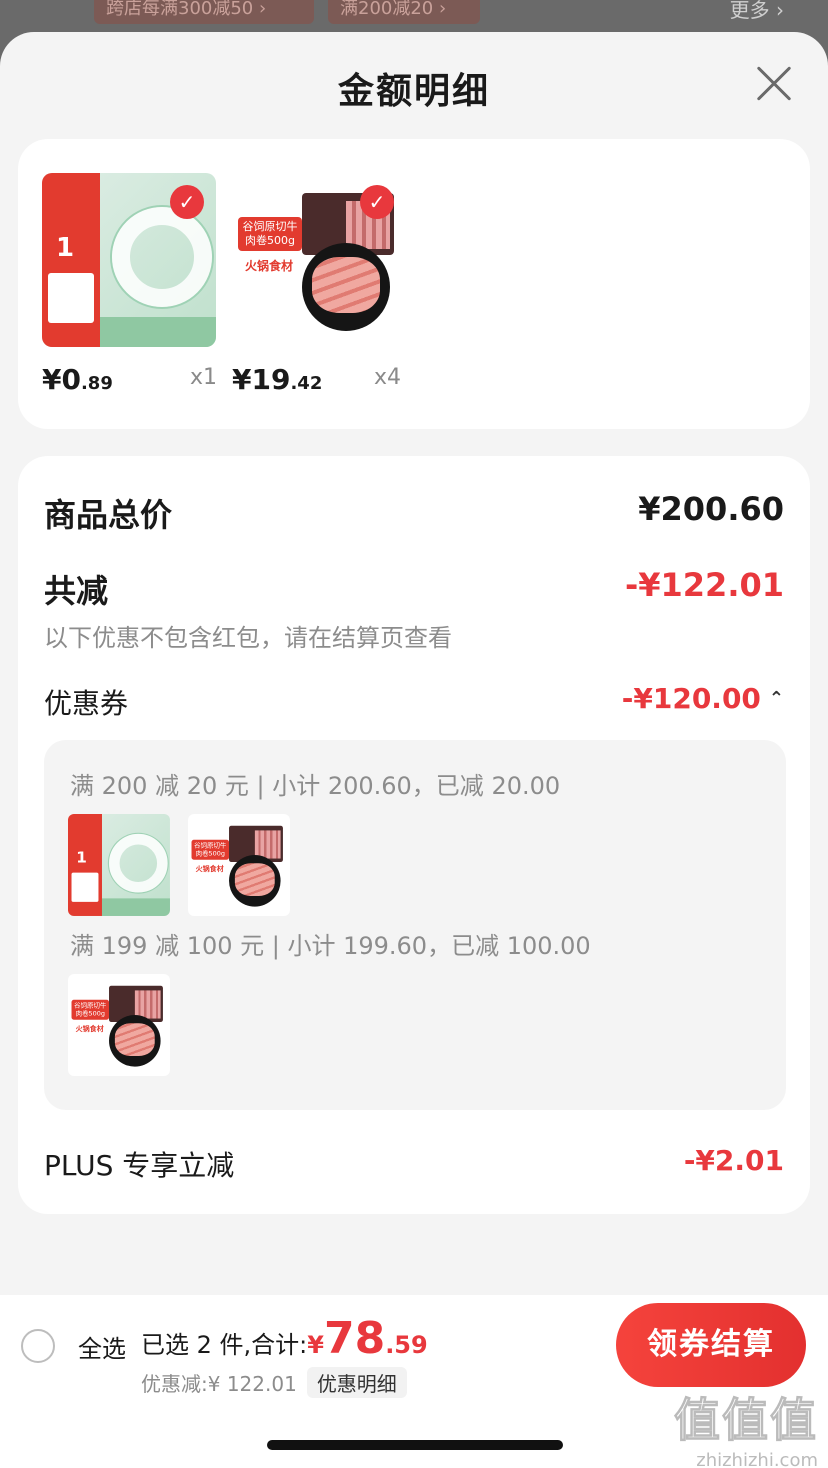 The height and width of the screenshot is (1468, 828). Describe the element at coordinates (414, 589) in the screenshot. I see `reduce-row: 共减 -¥122.01` at that location.